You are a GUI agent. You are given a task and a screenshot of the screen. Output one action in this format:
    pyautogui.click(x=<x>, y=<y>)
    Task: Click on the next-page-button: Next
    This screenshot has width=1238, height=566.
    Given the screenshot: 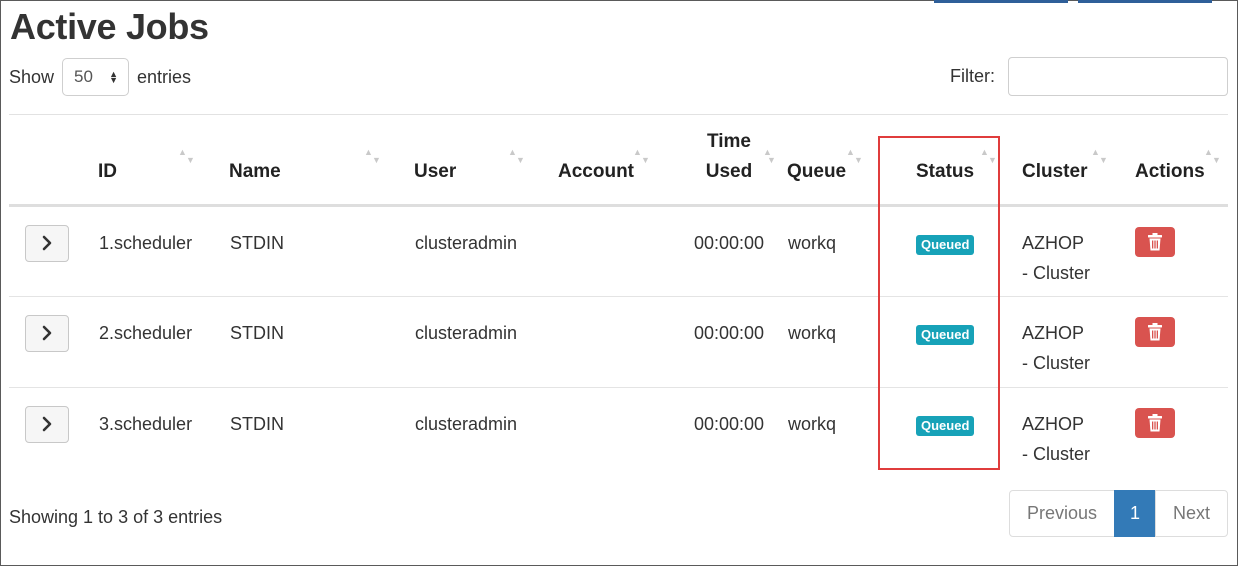 What is the action you would take?
    pyautogui.click(x=1191, y=513)
    